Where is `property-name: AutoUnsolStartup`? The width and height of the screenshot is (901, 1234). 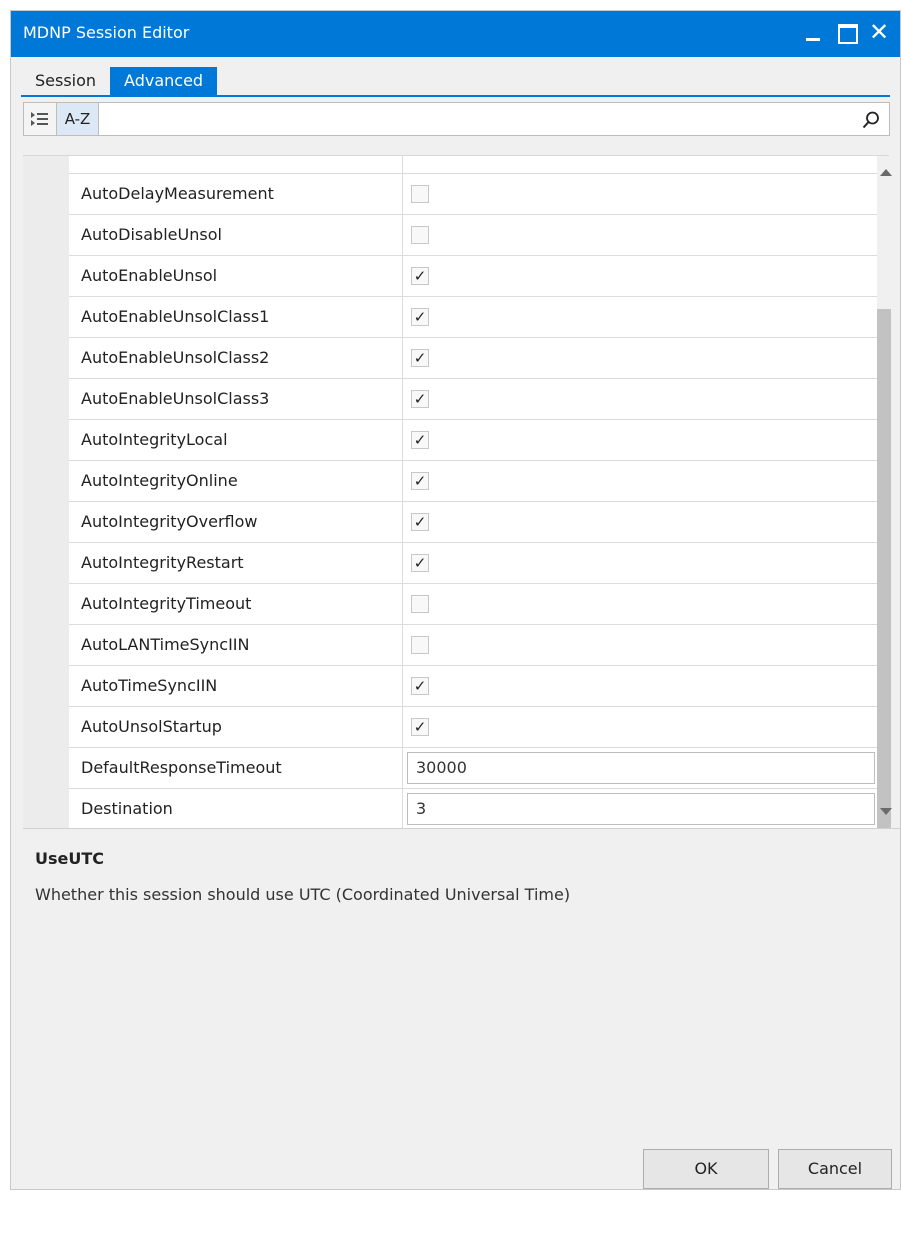
property-name: AutoUnsolStartup is located at coordinates (151, 726).